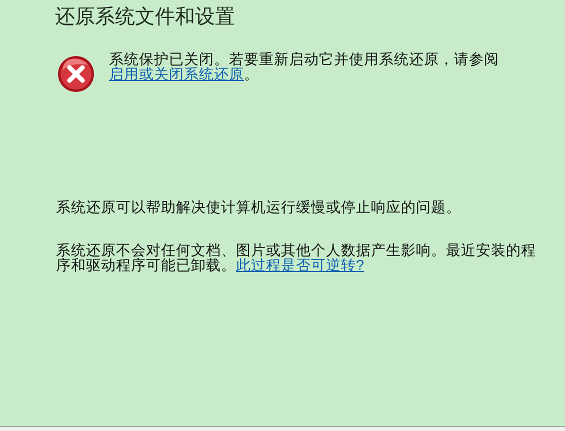 The height and width of the screenshot is (431, 565). I want to click on notice-text: 系统保护已关闭。若要重新启动它并使用系统还原，请参阅 启用或关闭系统还原。, so click(304, 69).